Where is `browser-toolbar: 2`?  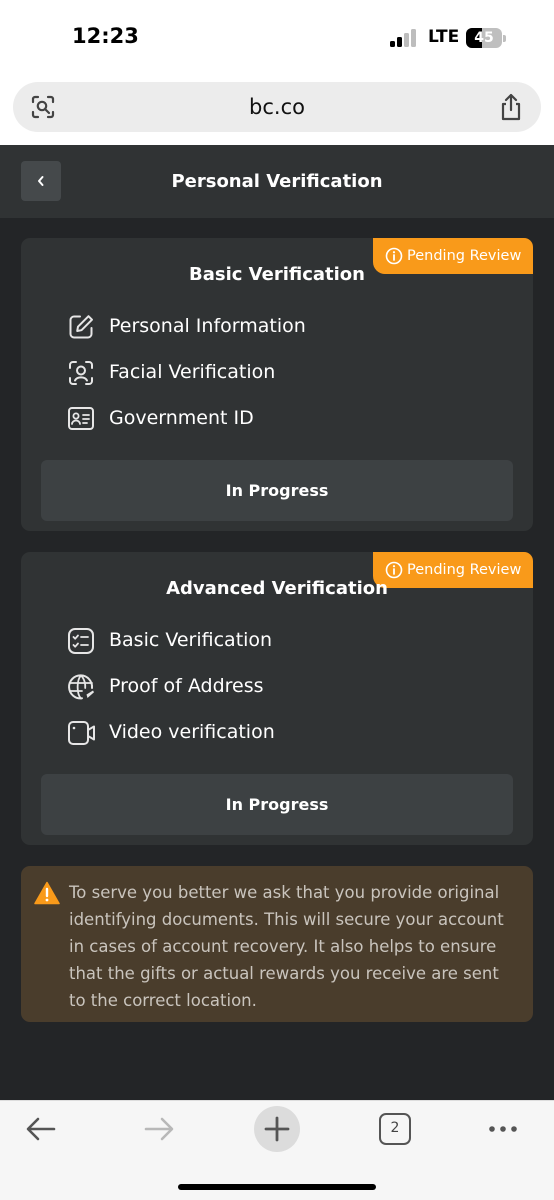
browser-toolbar: 2 is located at coordinates (277, 1150).